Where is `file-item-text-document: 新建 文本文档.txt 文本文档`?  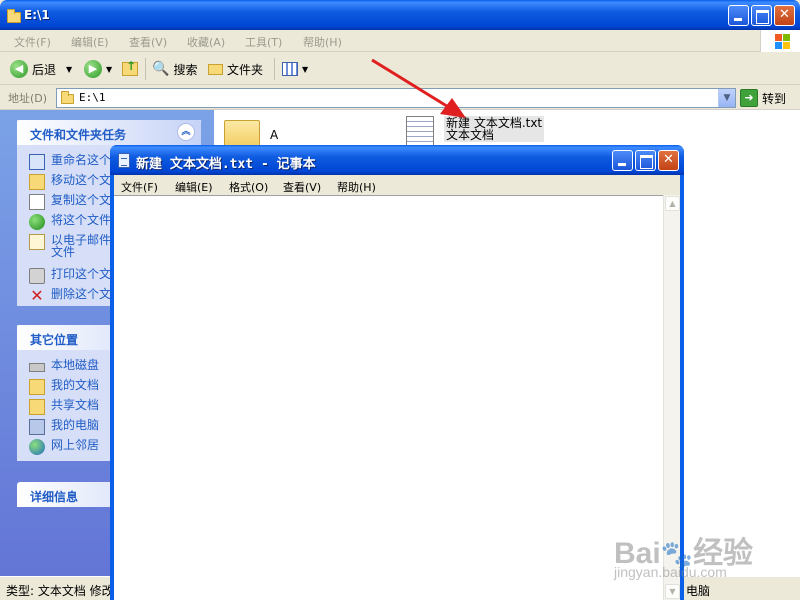 file-item-text-document: 新建 文本文档.txt 文本文档 is located at coordinates (475, 132).